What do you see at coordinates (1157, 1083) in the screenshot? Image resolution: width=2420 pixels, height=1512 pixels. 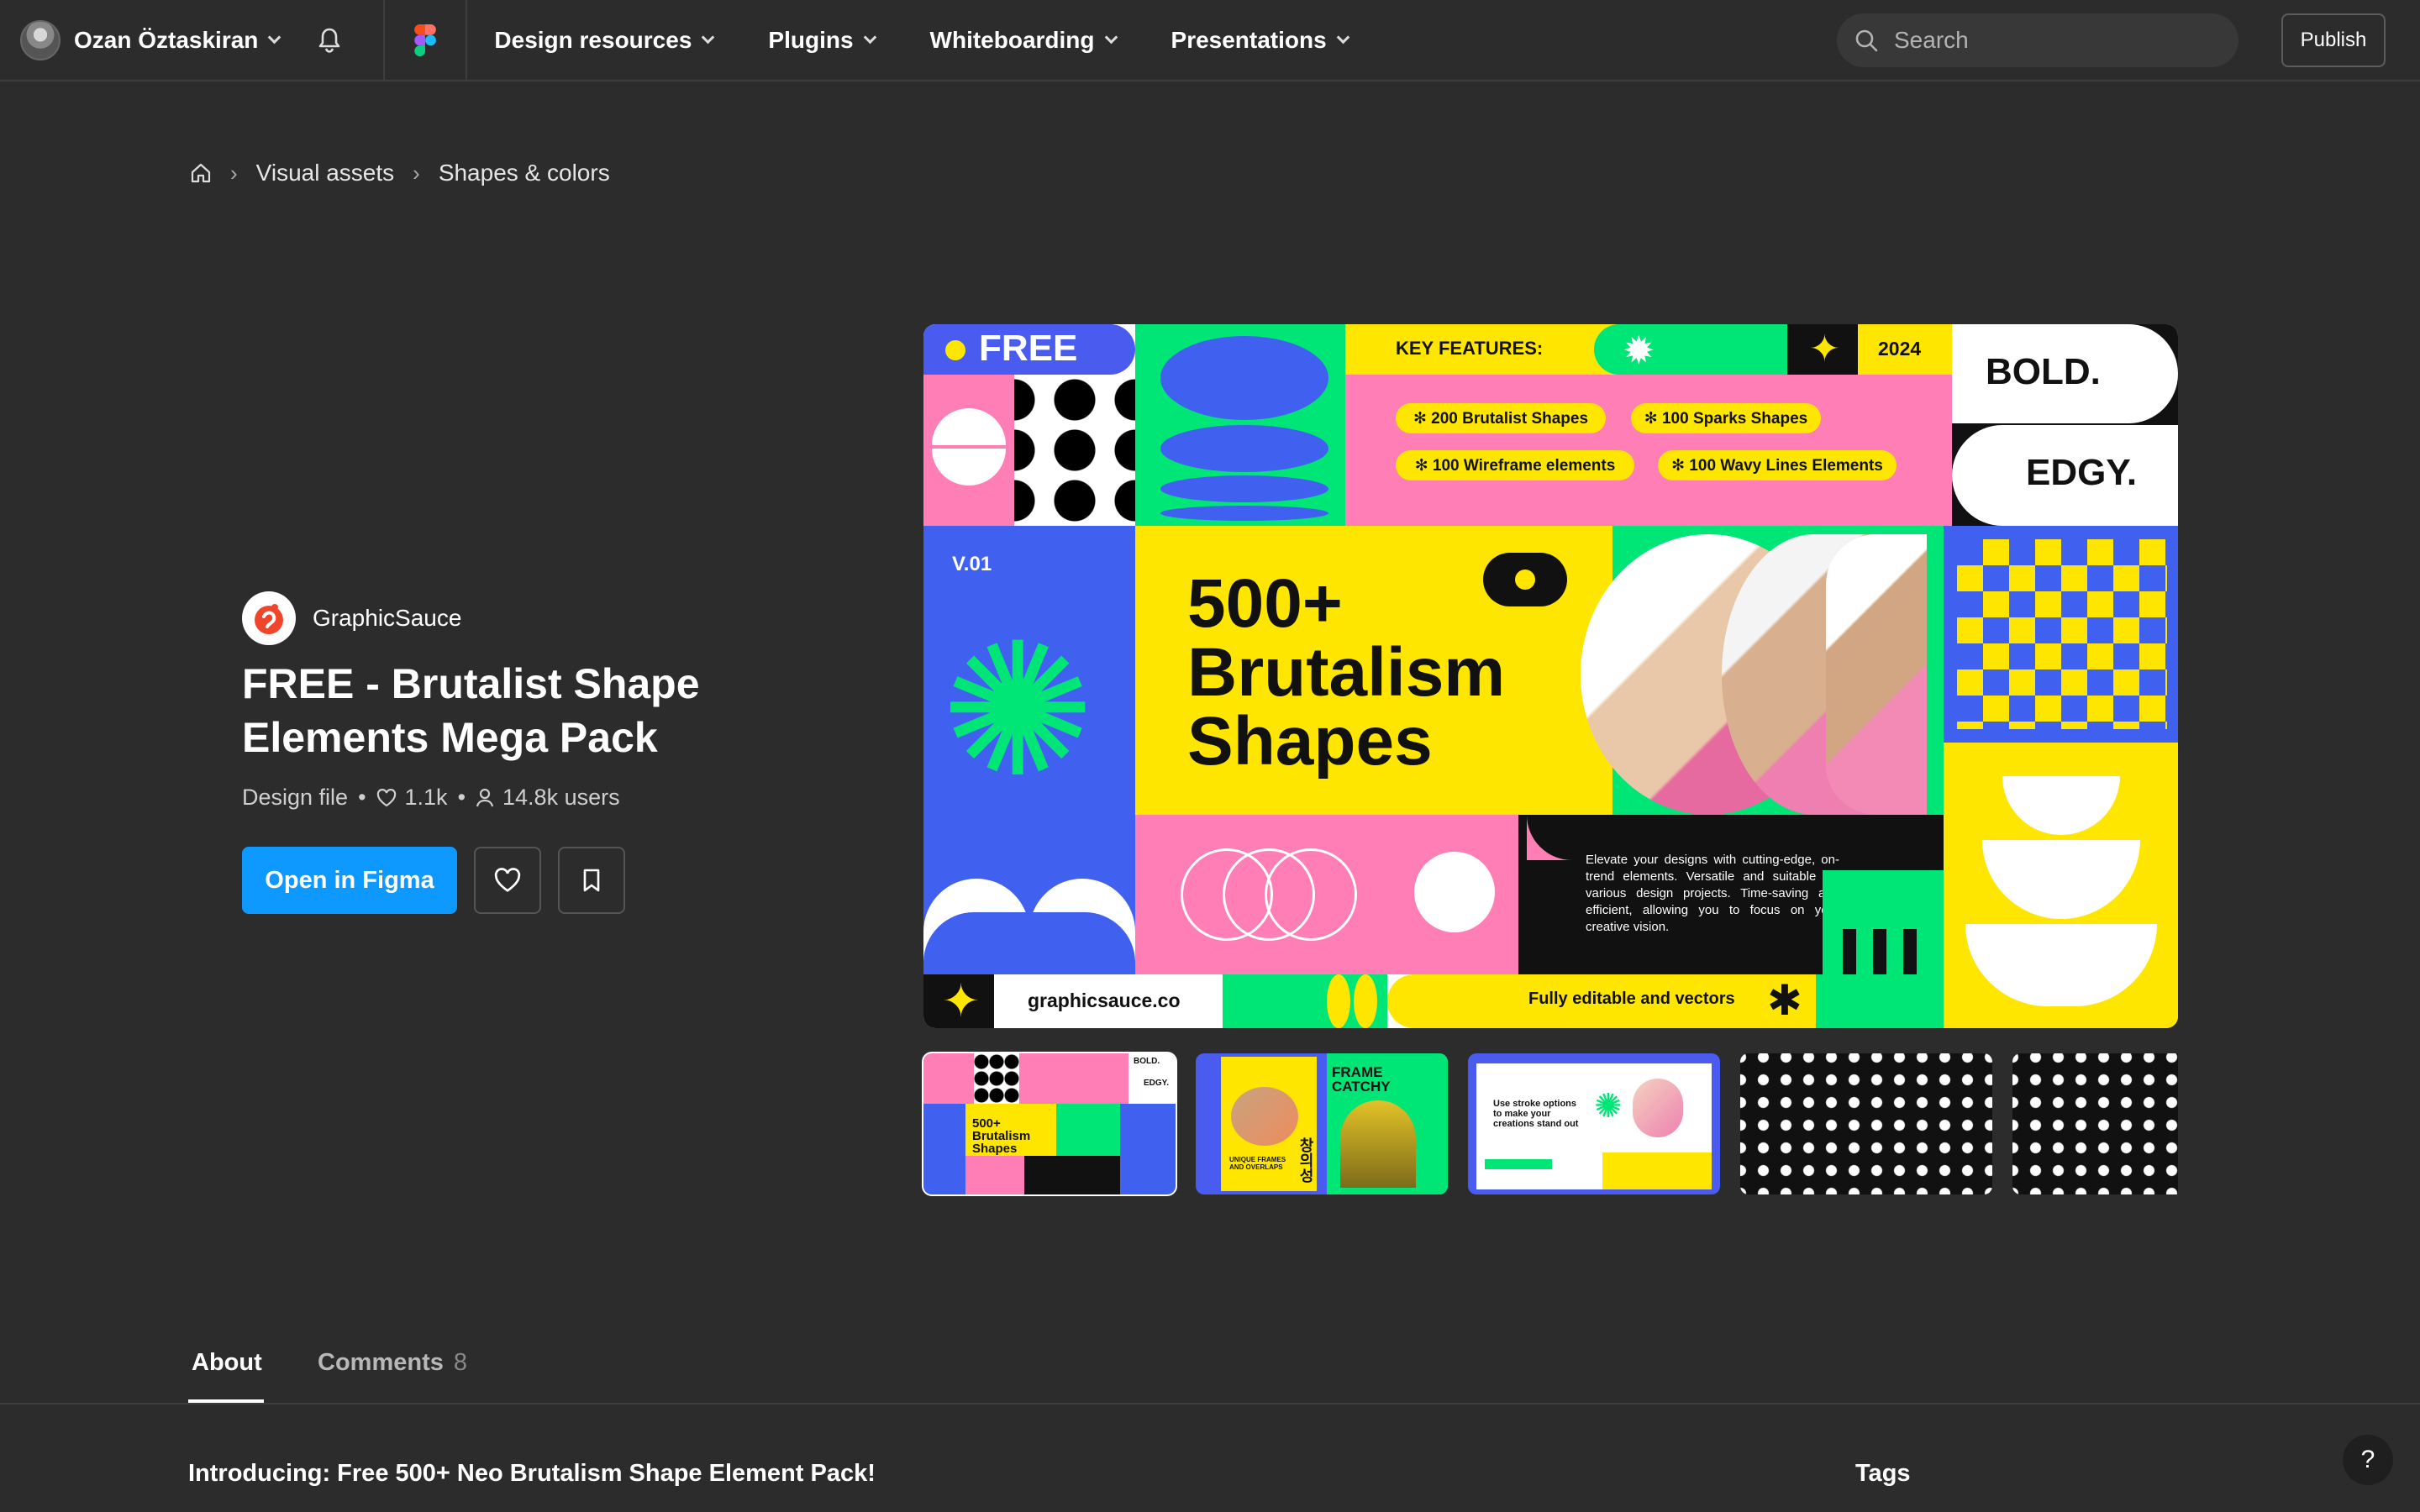 I see `thumb-text: EDGY.` at bounding box center [1157, 1083].